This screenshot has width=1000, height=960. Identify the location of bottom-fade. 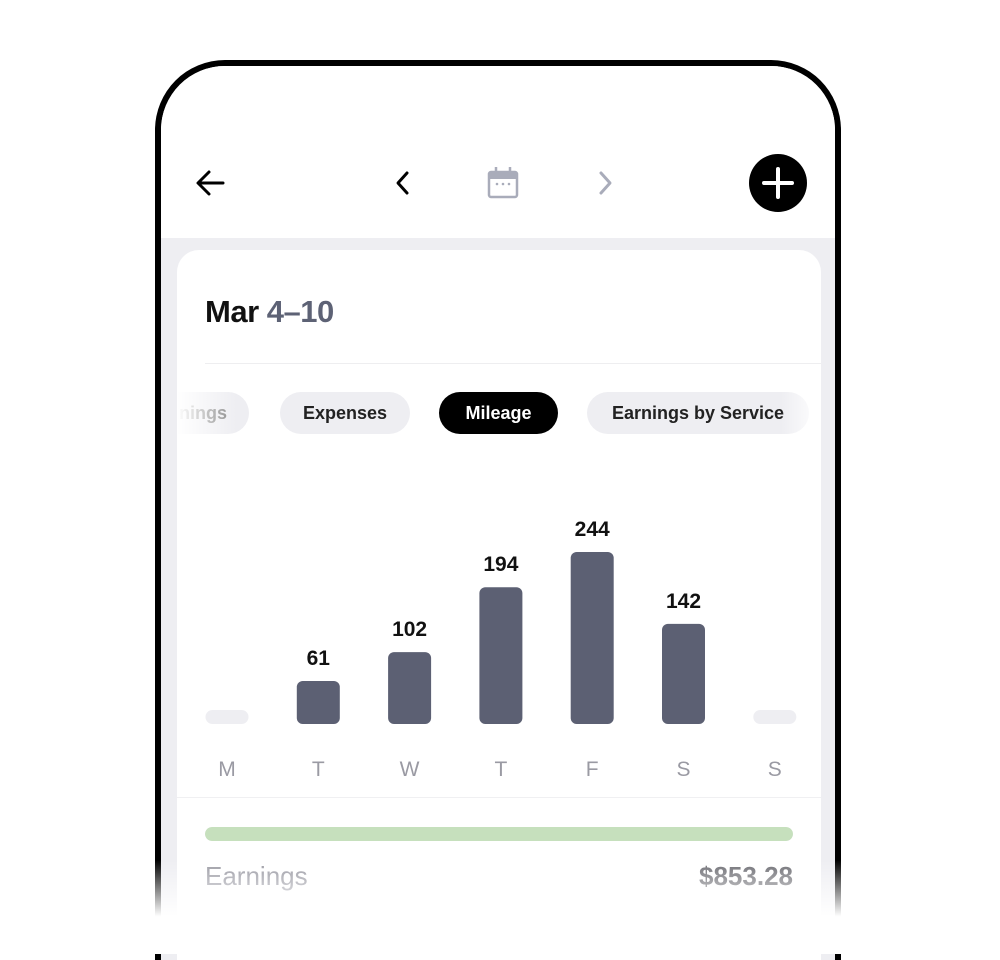
(500, 907).